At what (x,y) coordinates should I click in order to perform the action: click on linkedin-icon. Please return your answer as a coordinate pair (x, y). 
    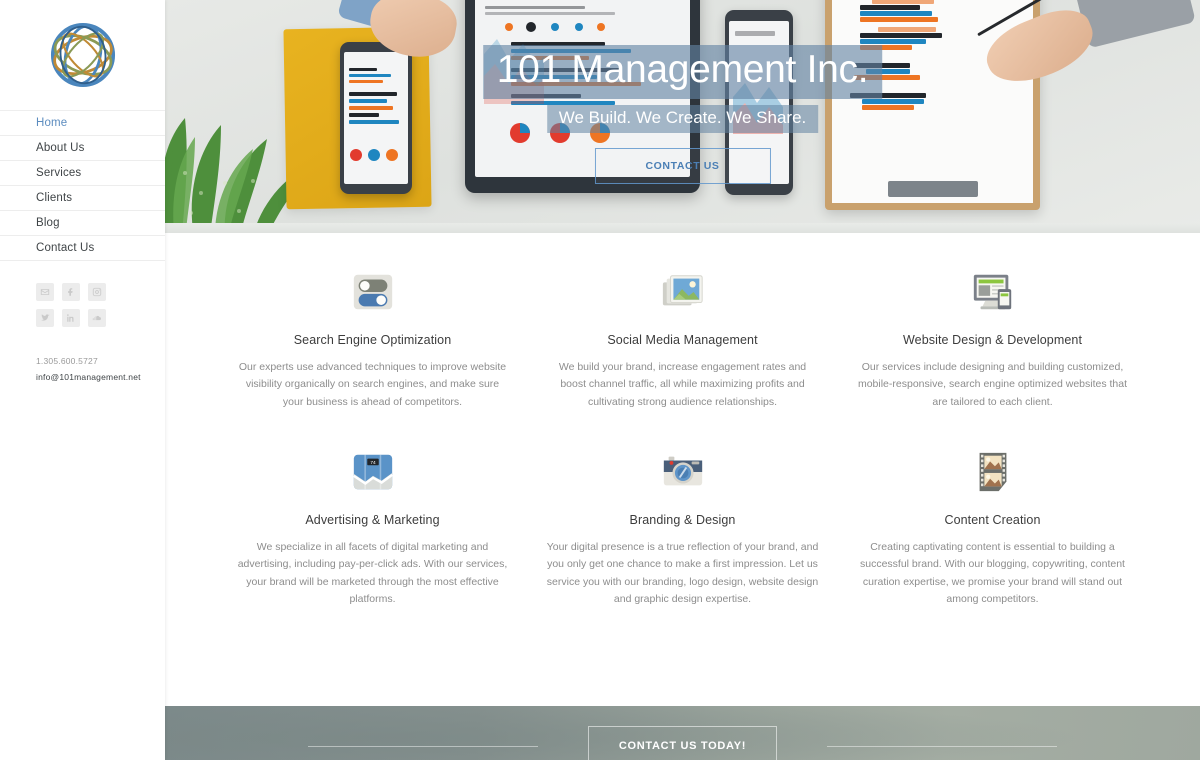
    Looking at the image, I should click on (71, 318).